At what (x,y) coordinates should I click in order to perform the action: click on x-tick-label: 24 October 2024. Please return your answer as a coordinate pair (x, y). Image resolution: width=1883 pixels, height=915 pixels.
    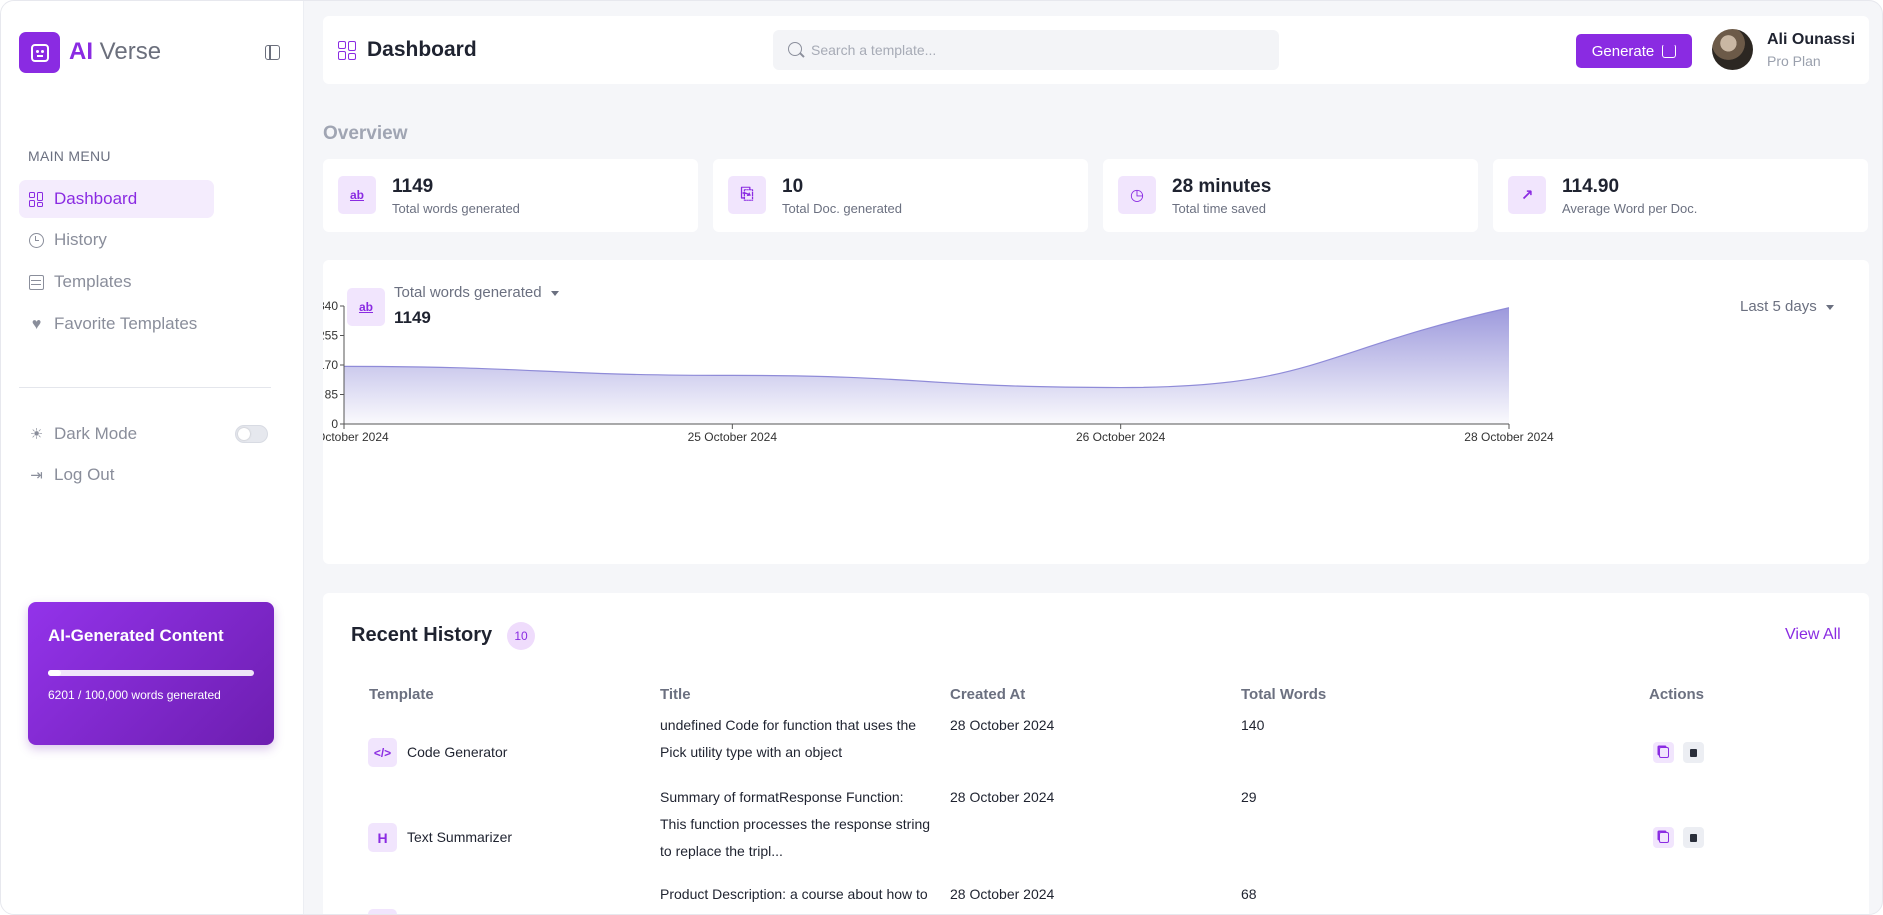
    Looking at the image, I should click on (356, 437).